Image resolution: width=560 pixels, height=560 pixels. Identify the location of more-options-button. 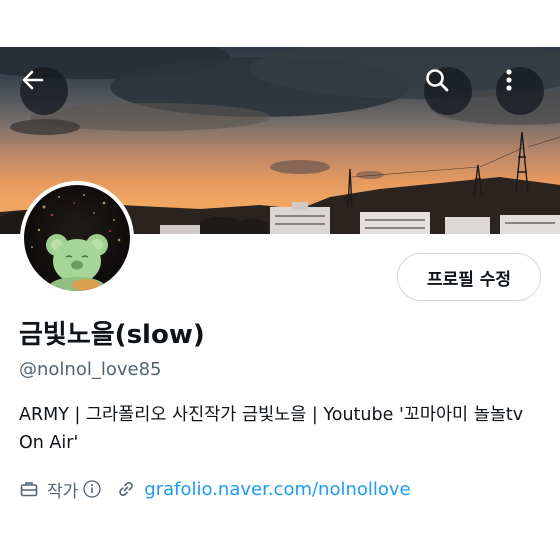
(520, 91).